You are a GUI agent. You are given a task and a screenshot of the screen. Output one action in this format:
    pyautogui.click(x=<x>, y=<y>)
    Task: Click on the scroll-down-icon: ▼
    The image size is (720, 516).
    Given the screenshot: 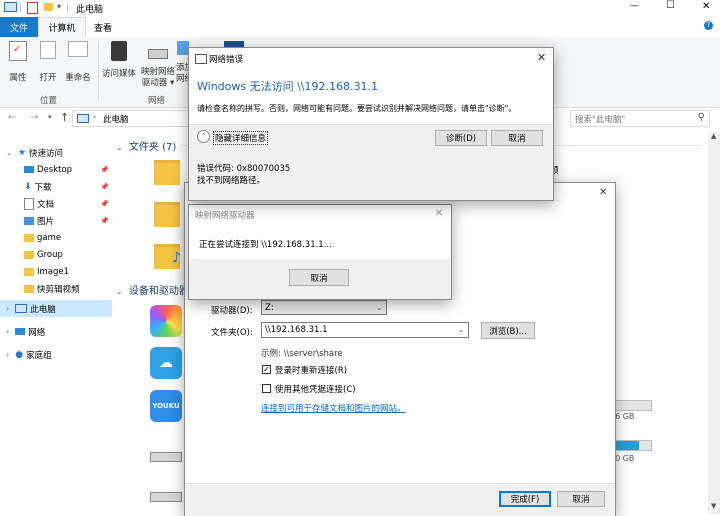 What is the action you would take?
    pyautogui.click(x=713, y=506)
    